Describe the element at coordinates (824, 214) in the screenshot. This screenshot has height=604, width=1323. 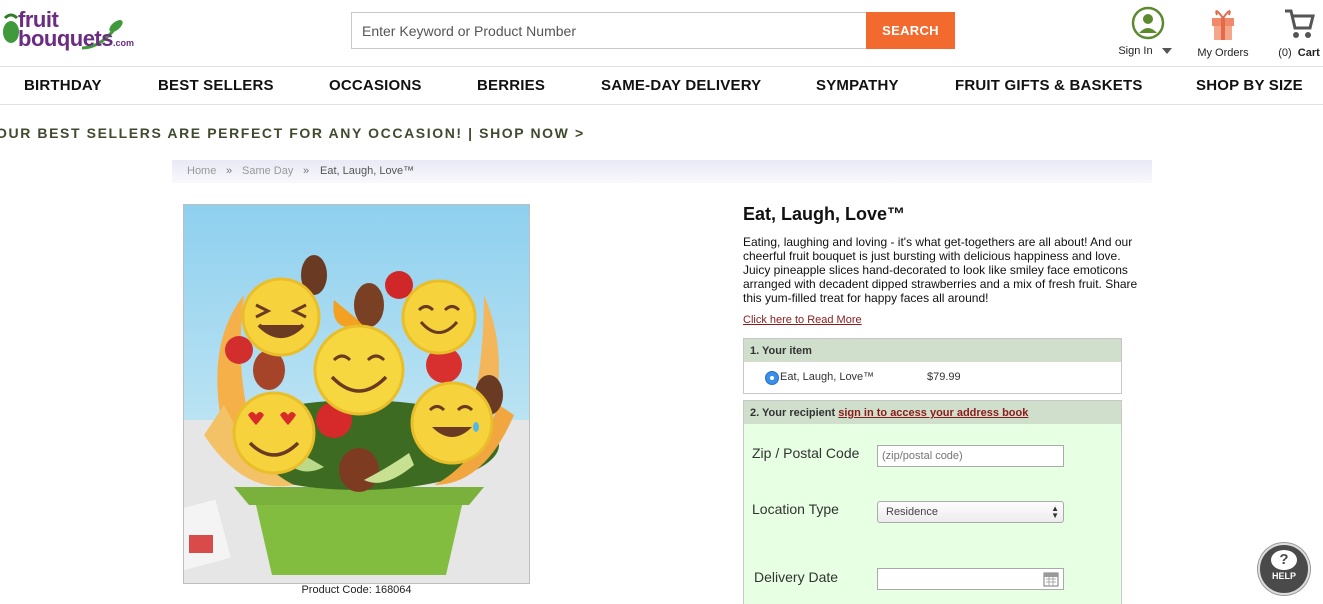
I see `product-title: Eat, Laugh, Love™` at that location.